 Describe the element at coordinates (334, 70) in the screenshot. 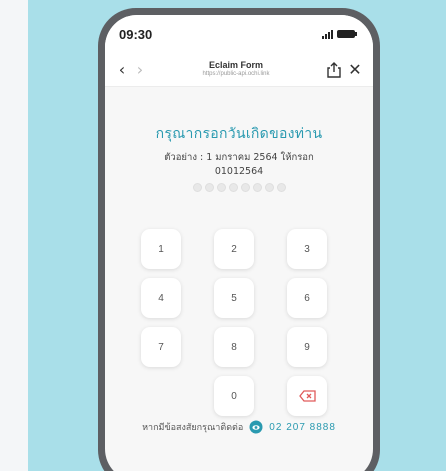

I see `share-icon` at that location.